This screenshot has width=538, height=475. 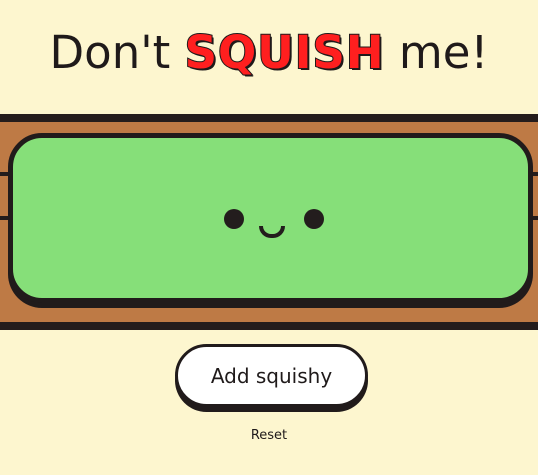 I want to click on page-title: Don't SQUISH me!, so click(x=269, y=53).